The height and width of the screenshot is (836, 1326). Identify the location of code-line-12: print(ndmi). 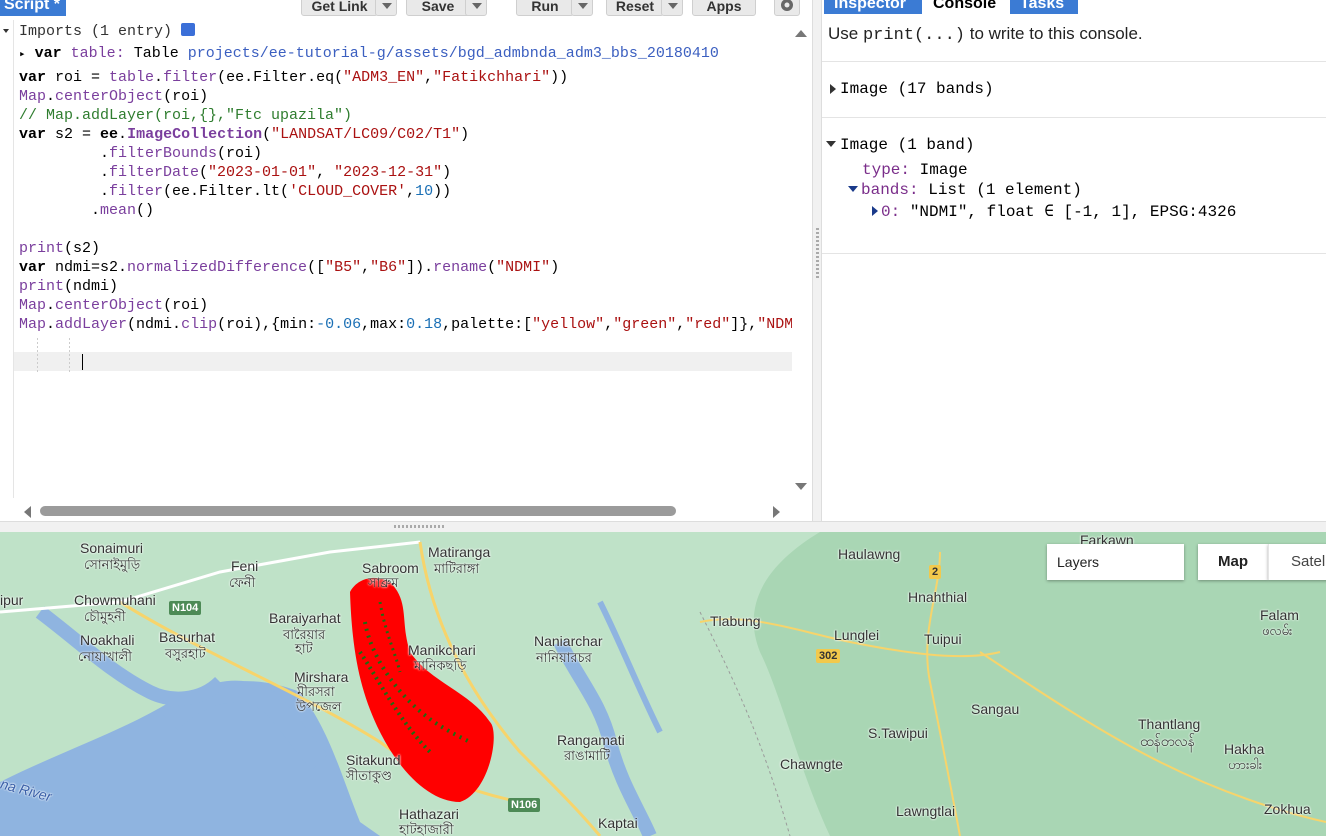
(69, 286).